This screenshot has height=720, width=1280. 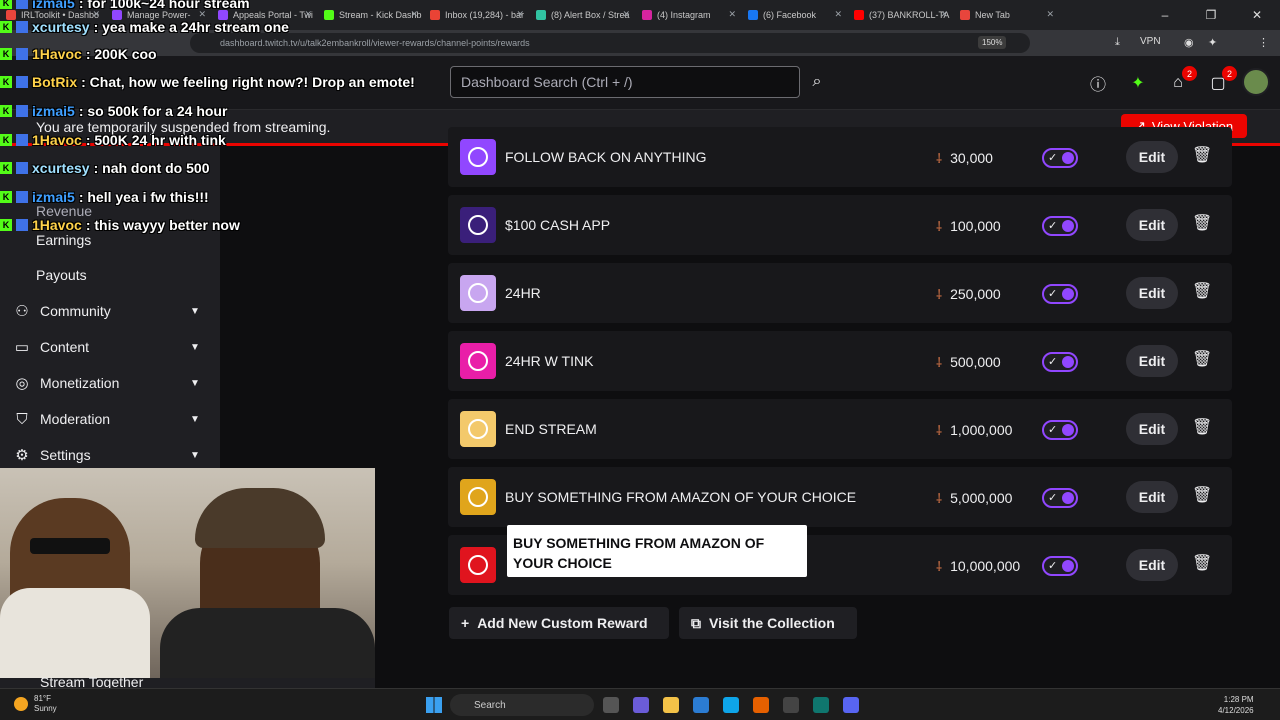 What do you see at coordinates (817, 82) in the screenshot?
I see `search-icon: ⌕` at bounding box center [817, 82].